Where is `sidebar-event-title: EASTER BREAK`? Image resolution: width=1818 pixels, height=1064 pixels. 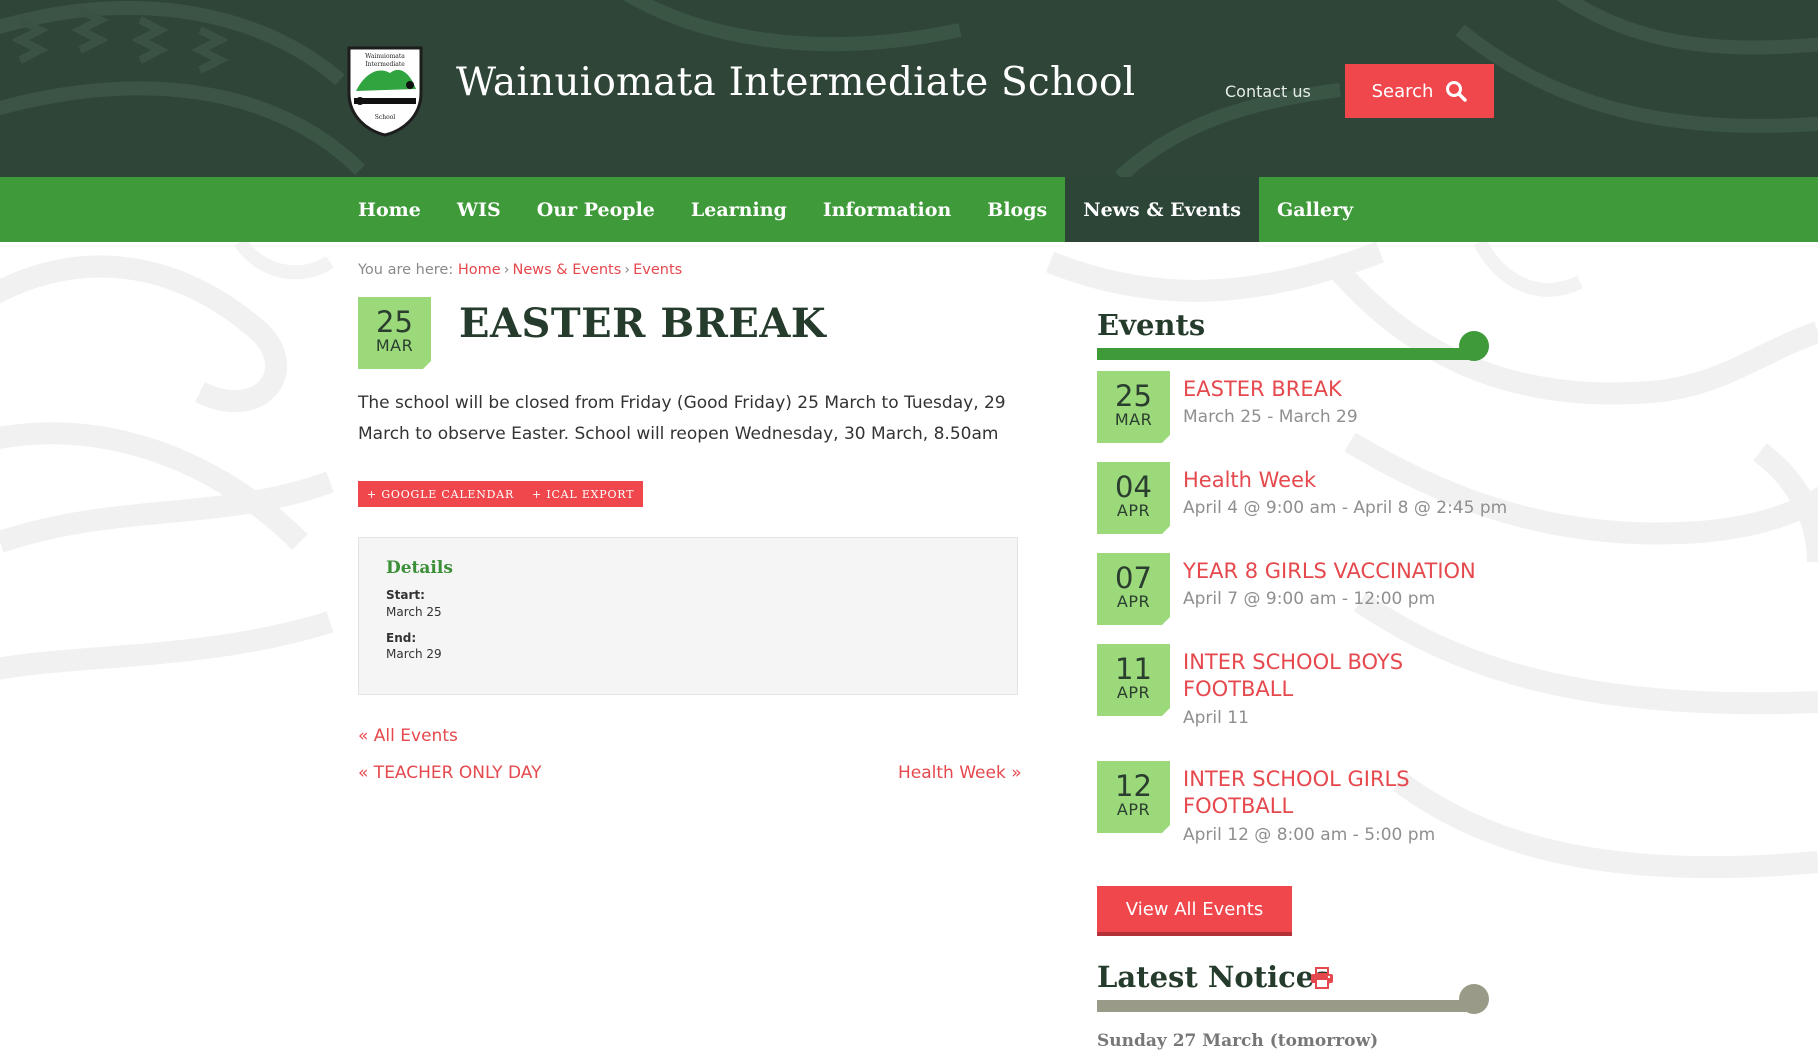
sidebar-event-title: EASTER BREAK is located at coordinates (1343, 389).